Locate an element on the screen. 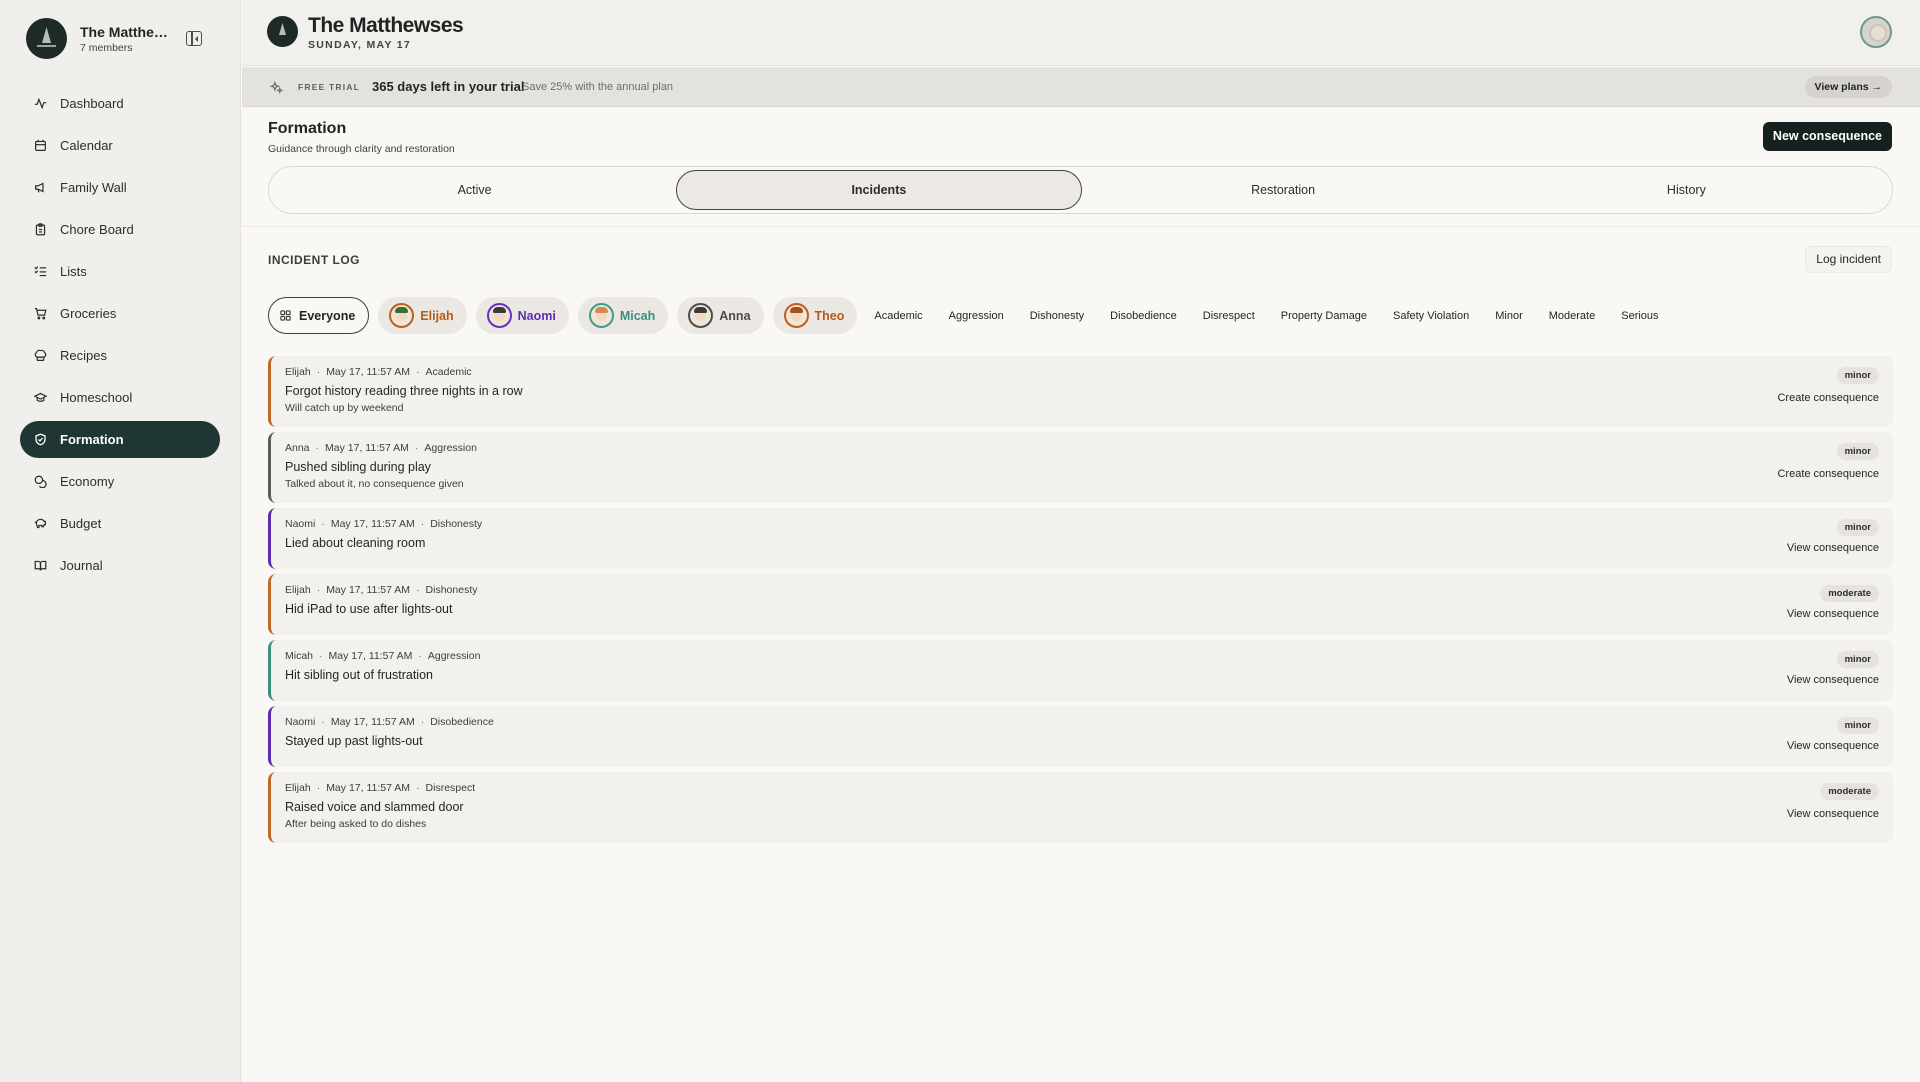  sidebar-item-label: Formation is located at coordinates (92, 439).